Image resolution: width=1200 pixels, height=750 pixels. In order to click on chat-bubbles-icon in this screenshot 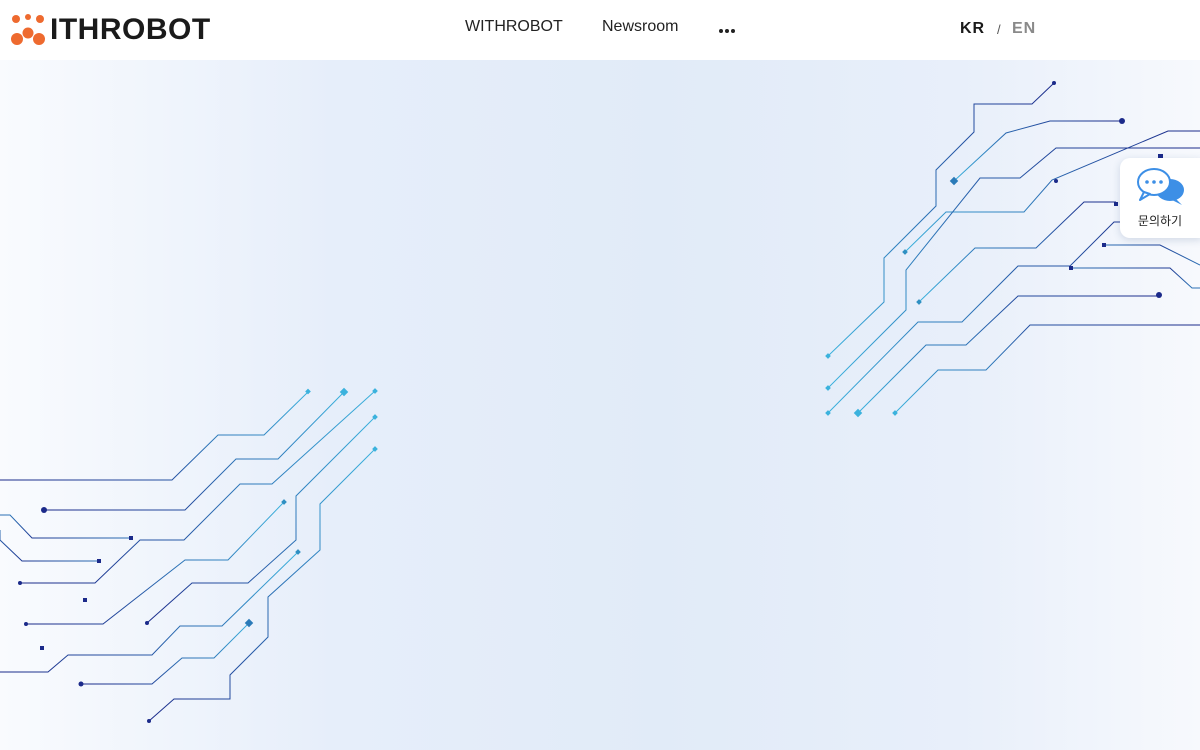, I will do `click(1160, 186)`.